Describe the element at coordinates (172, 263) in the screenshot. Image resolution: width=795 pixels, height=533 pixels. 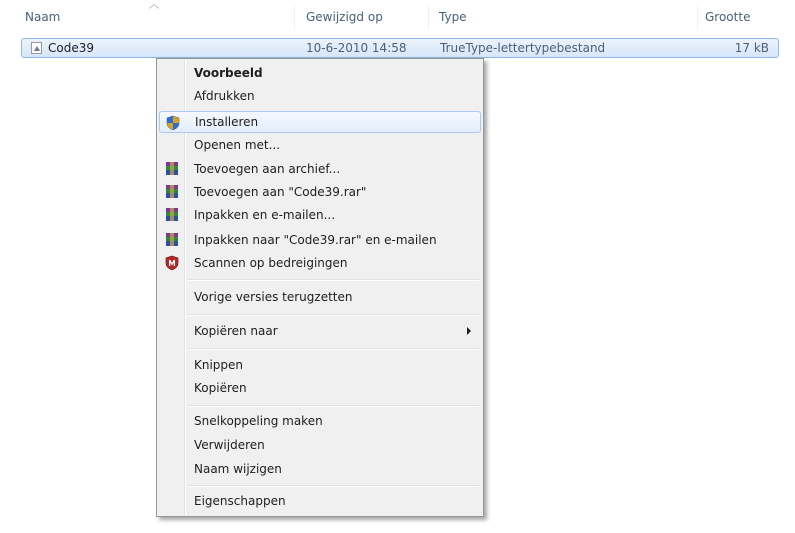
I see `antivirus-shield-icon` at that location.